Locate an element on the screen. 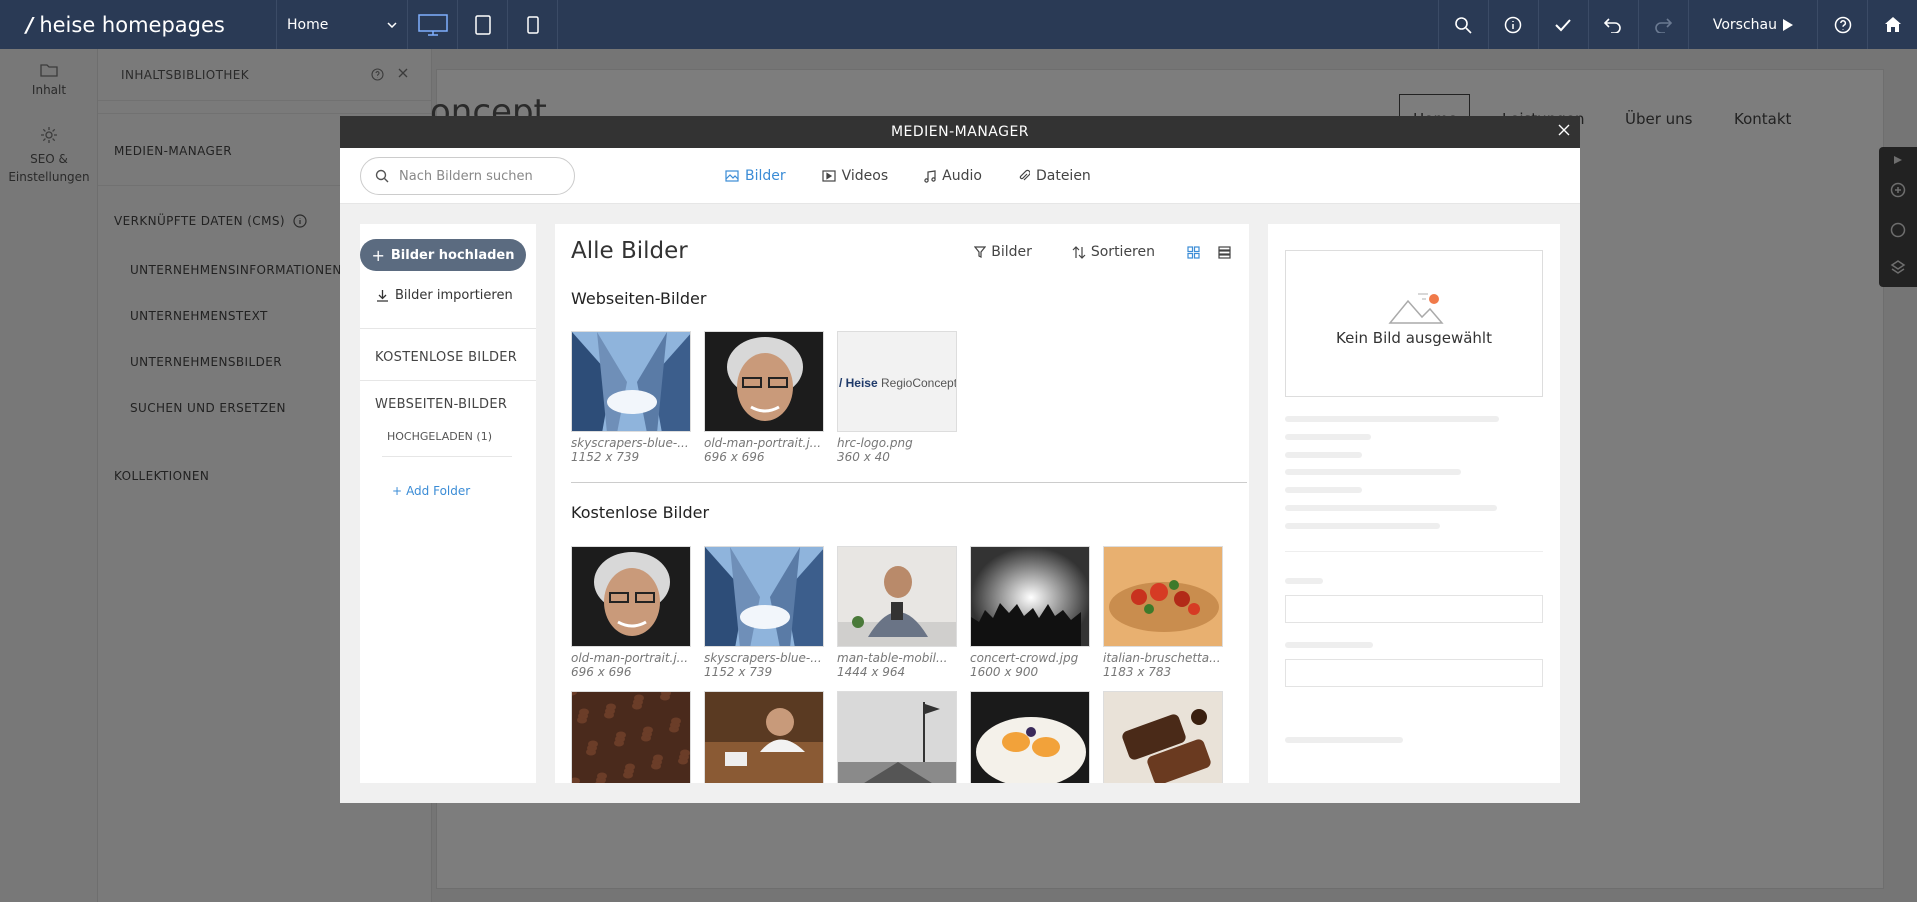 The height and width of the screenshot is (902, 1917). tab-files-label: Dateien is located at coordinates (1063, 176).